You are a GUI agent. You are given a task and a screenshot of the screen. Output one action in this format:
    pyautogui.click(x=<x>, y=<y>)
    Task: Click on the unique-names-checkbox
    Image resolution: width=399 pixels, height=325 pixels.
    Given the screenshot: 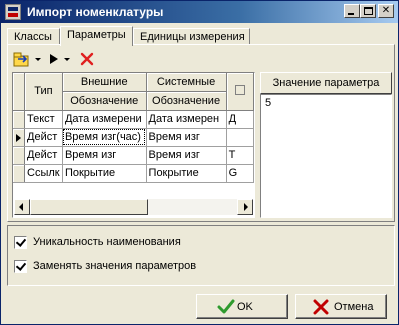 What is the action you would take?
    pyautogui.click(x=20, y=242)
    